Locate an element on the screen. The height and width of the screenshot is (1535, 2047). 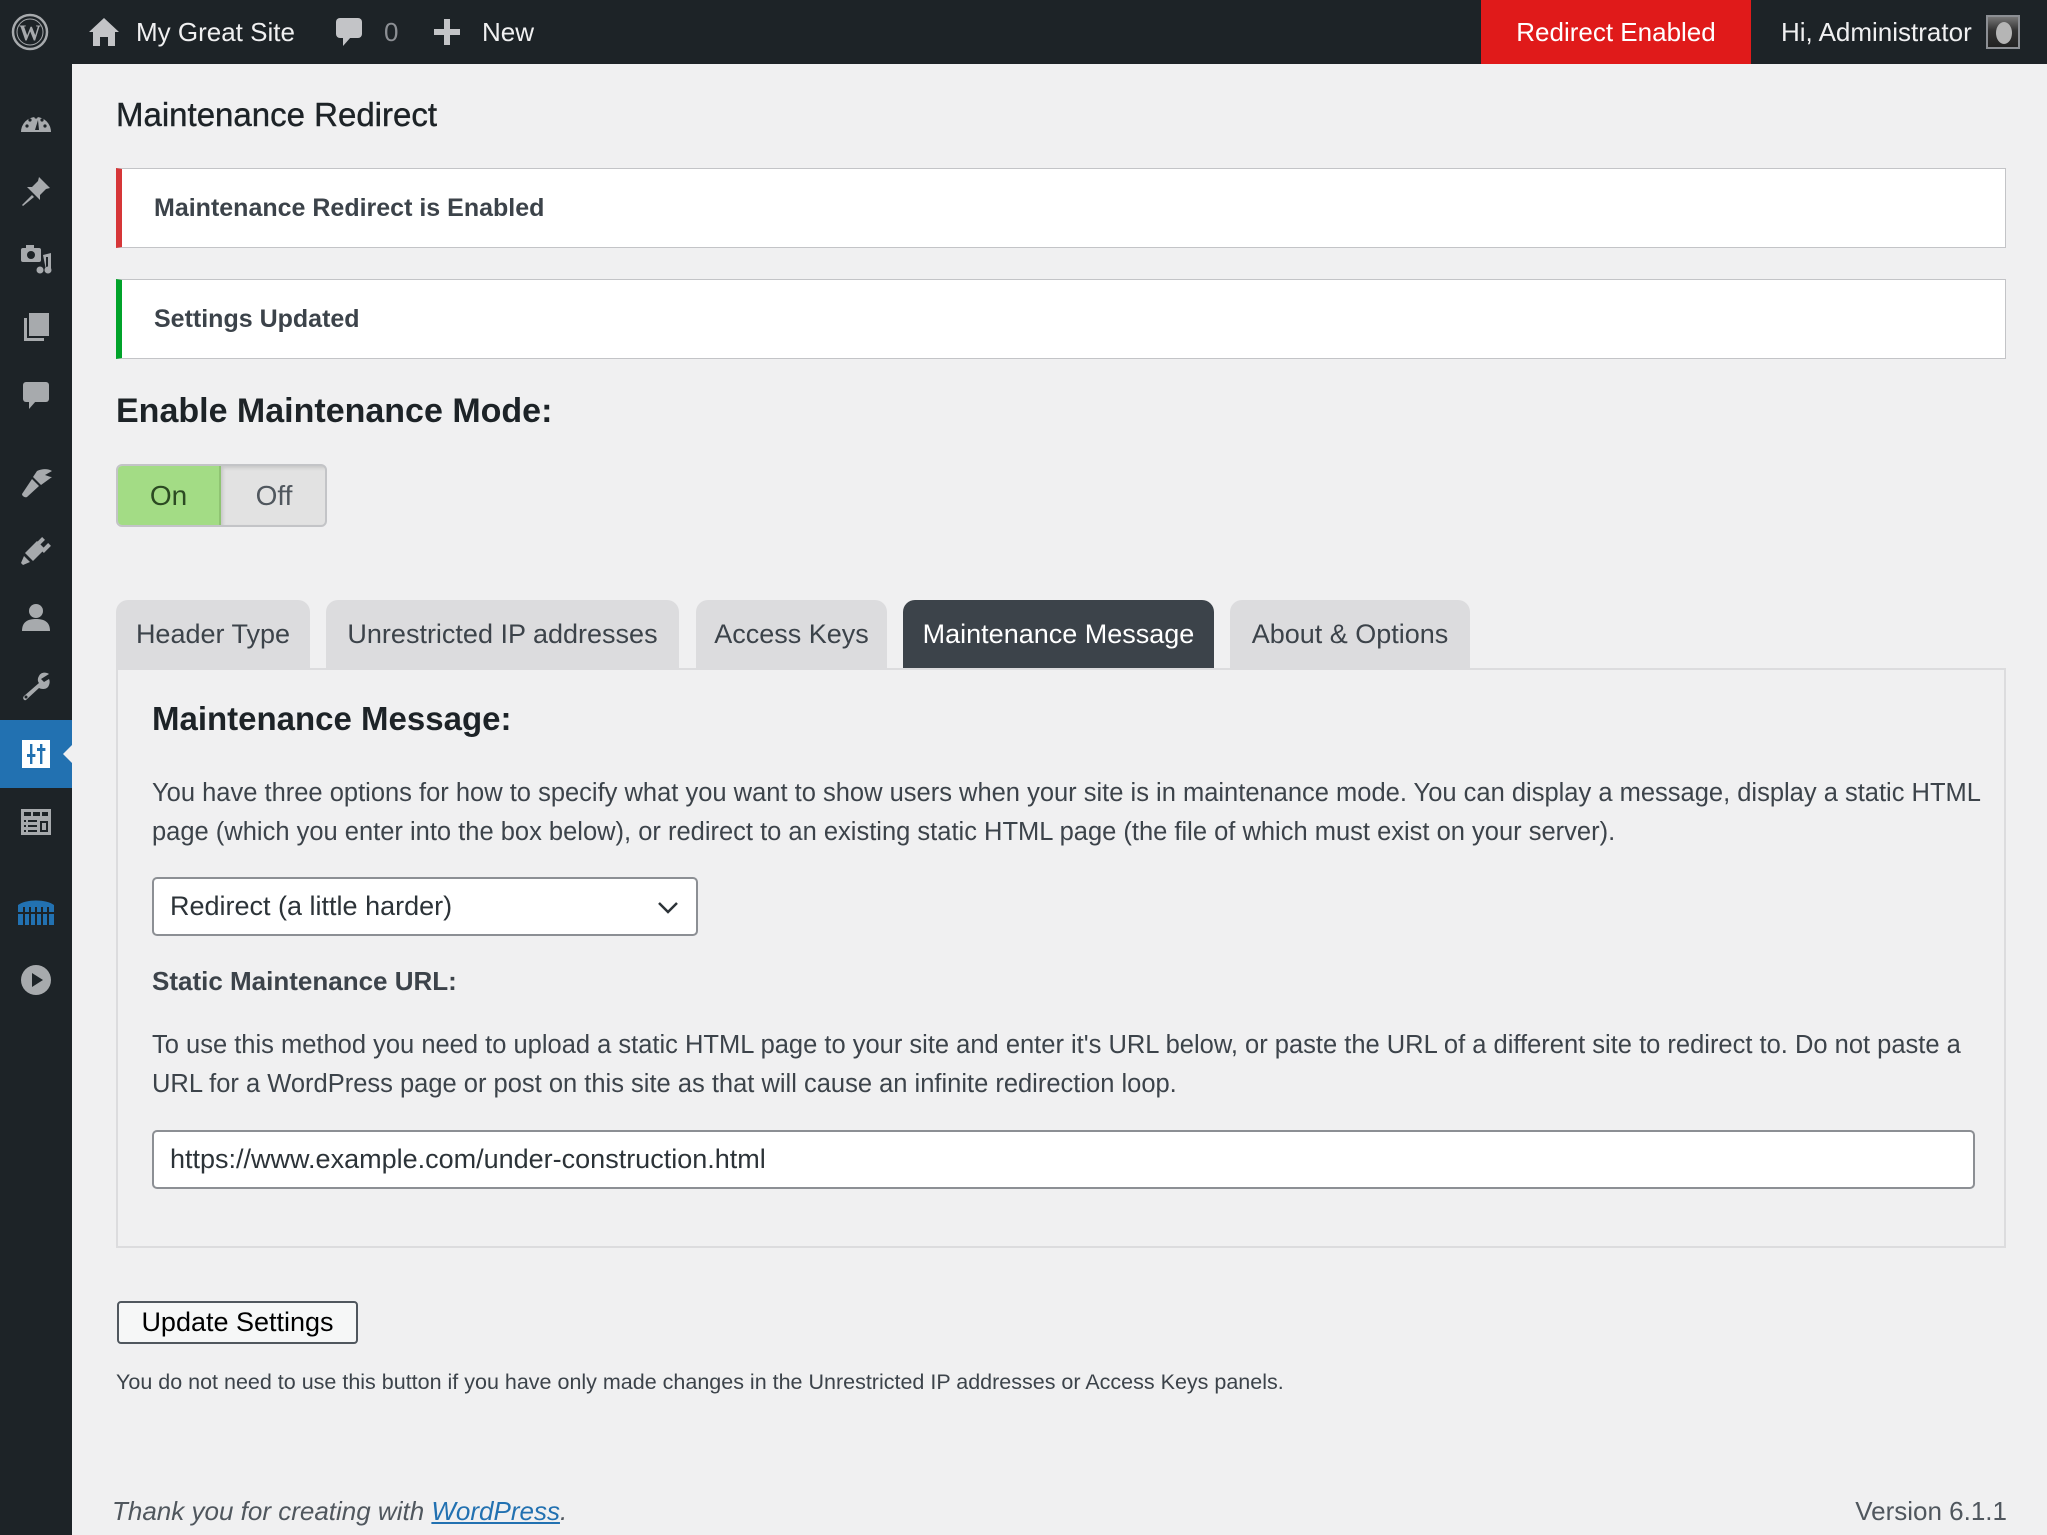
sidebar-item-layout is located at coordinates (36, 822).